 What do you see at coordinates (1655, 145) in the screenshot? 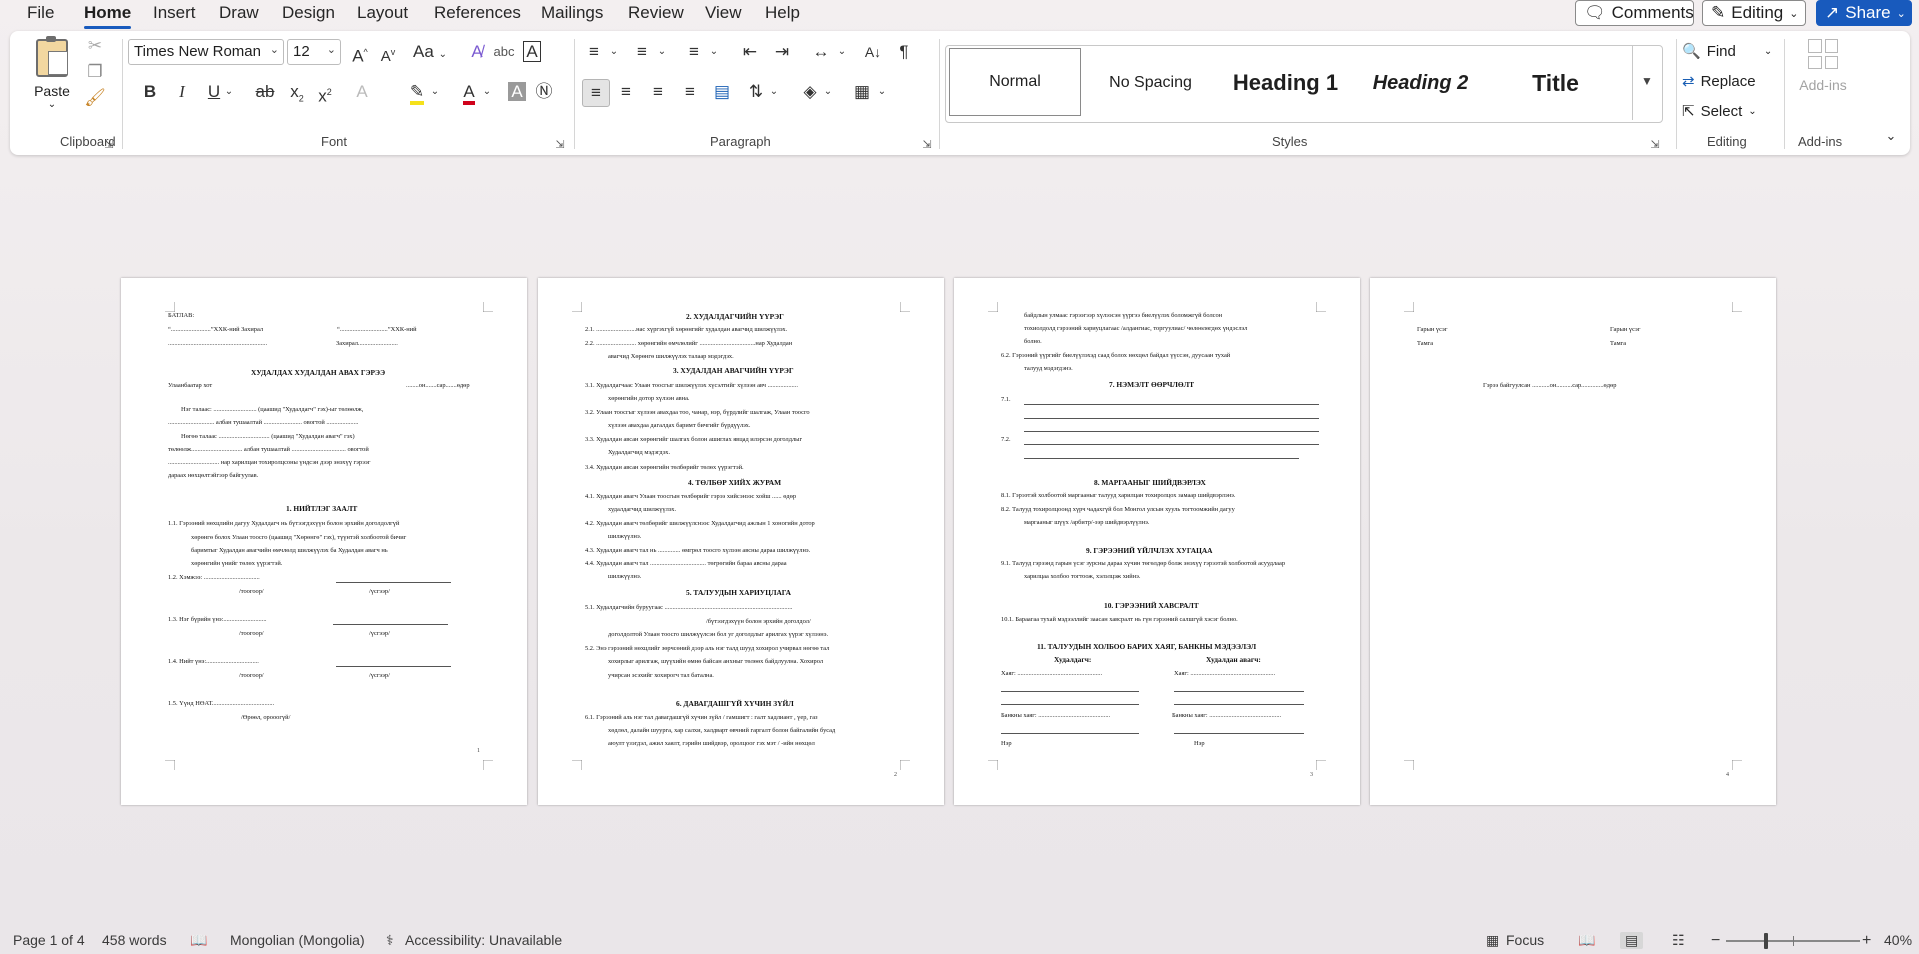
I see `styles-launcher-icon: ⇲` at bounding box center [1655, 145].